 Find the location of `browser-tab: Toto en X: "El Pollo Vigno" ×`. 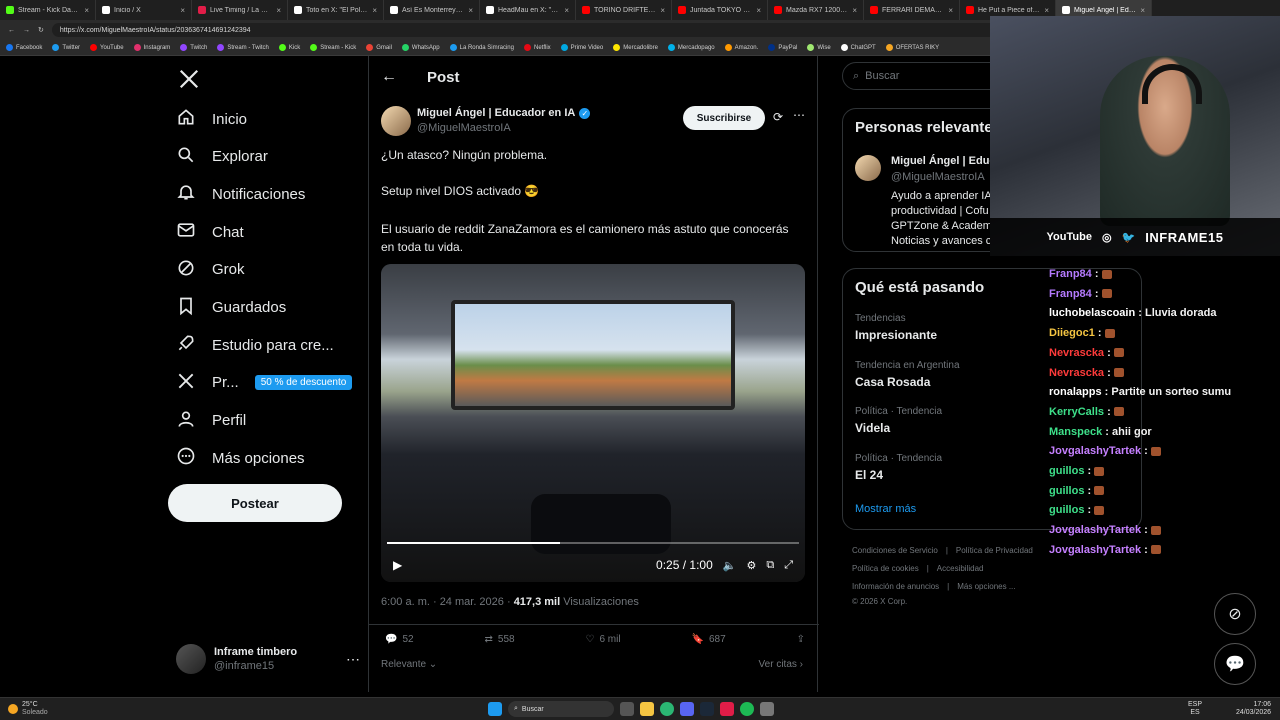

browser-tab: Toto en X: "El Pollo Vigno" × is located at coordinates (336, 10).